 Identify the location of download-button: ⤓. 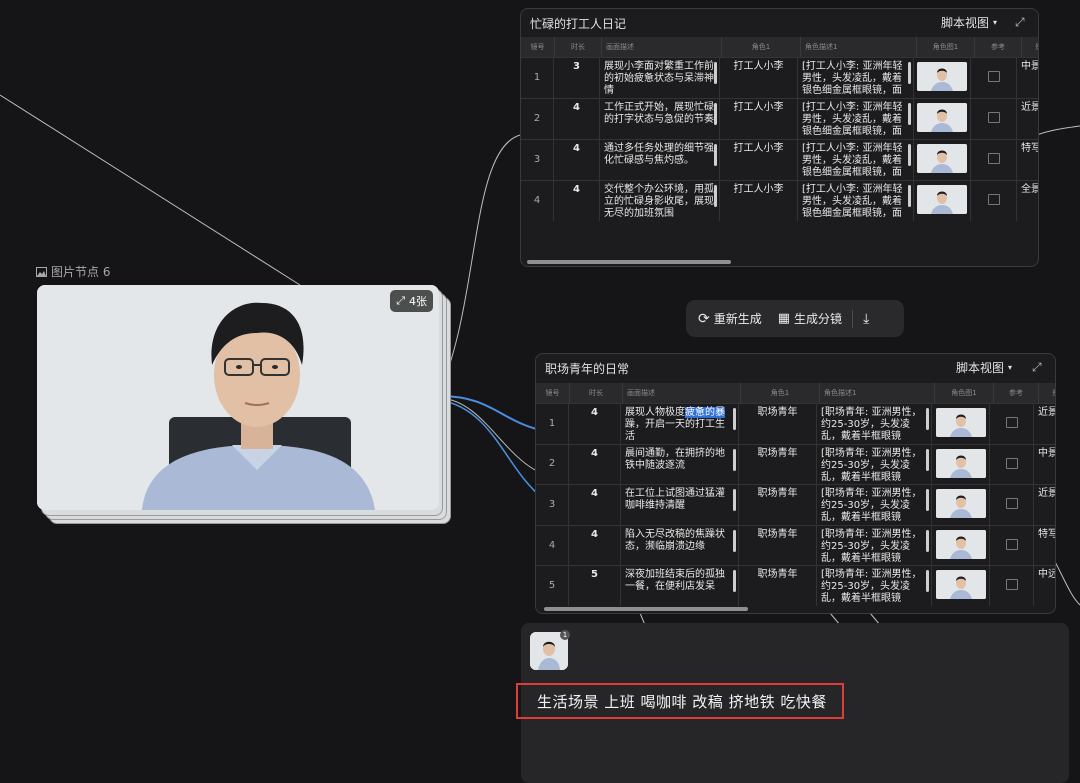
(866, 319).